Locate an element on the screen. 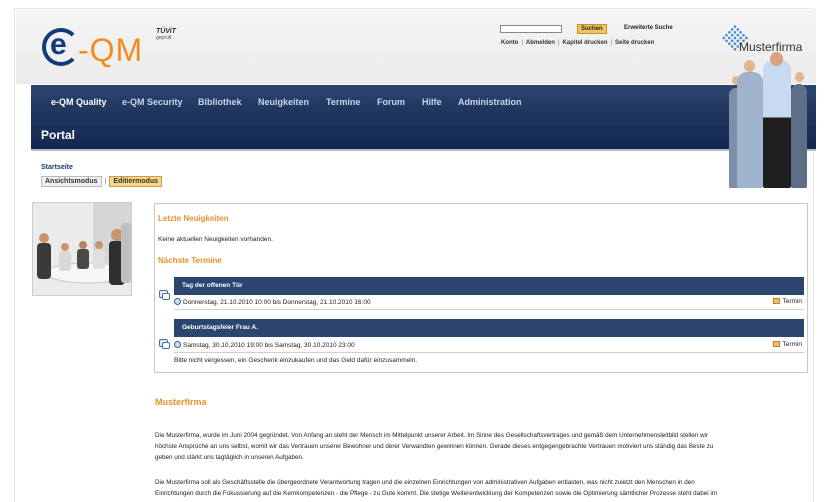 This screenshot has height=502, width=826. mode-switch: Ansichtsmodus | Editiermodus is located at coordinates (102, 181).